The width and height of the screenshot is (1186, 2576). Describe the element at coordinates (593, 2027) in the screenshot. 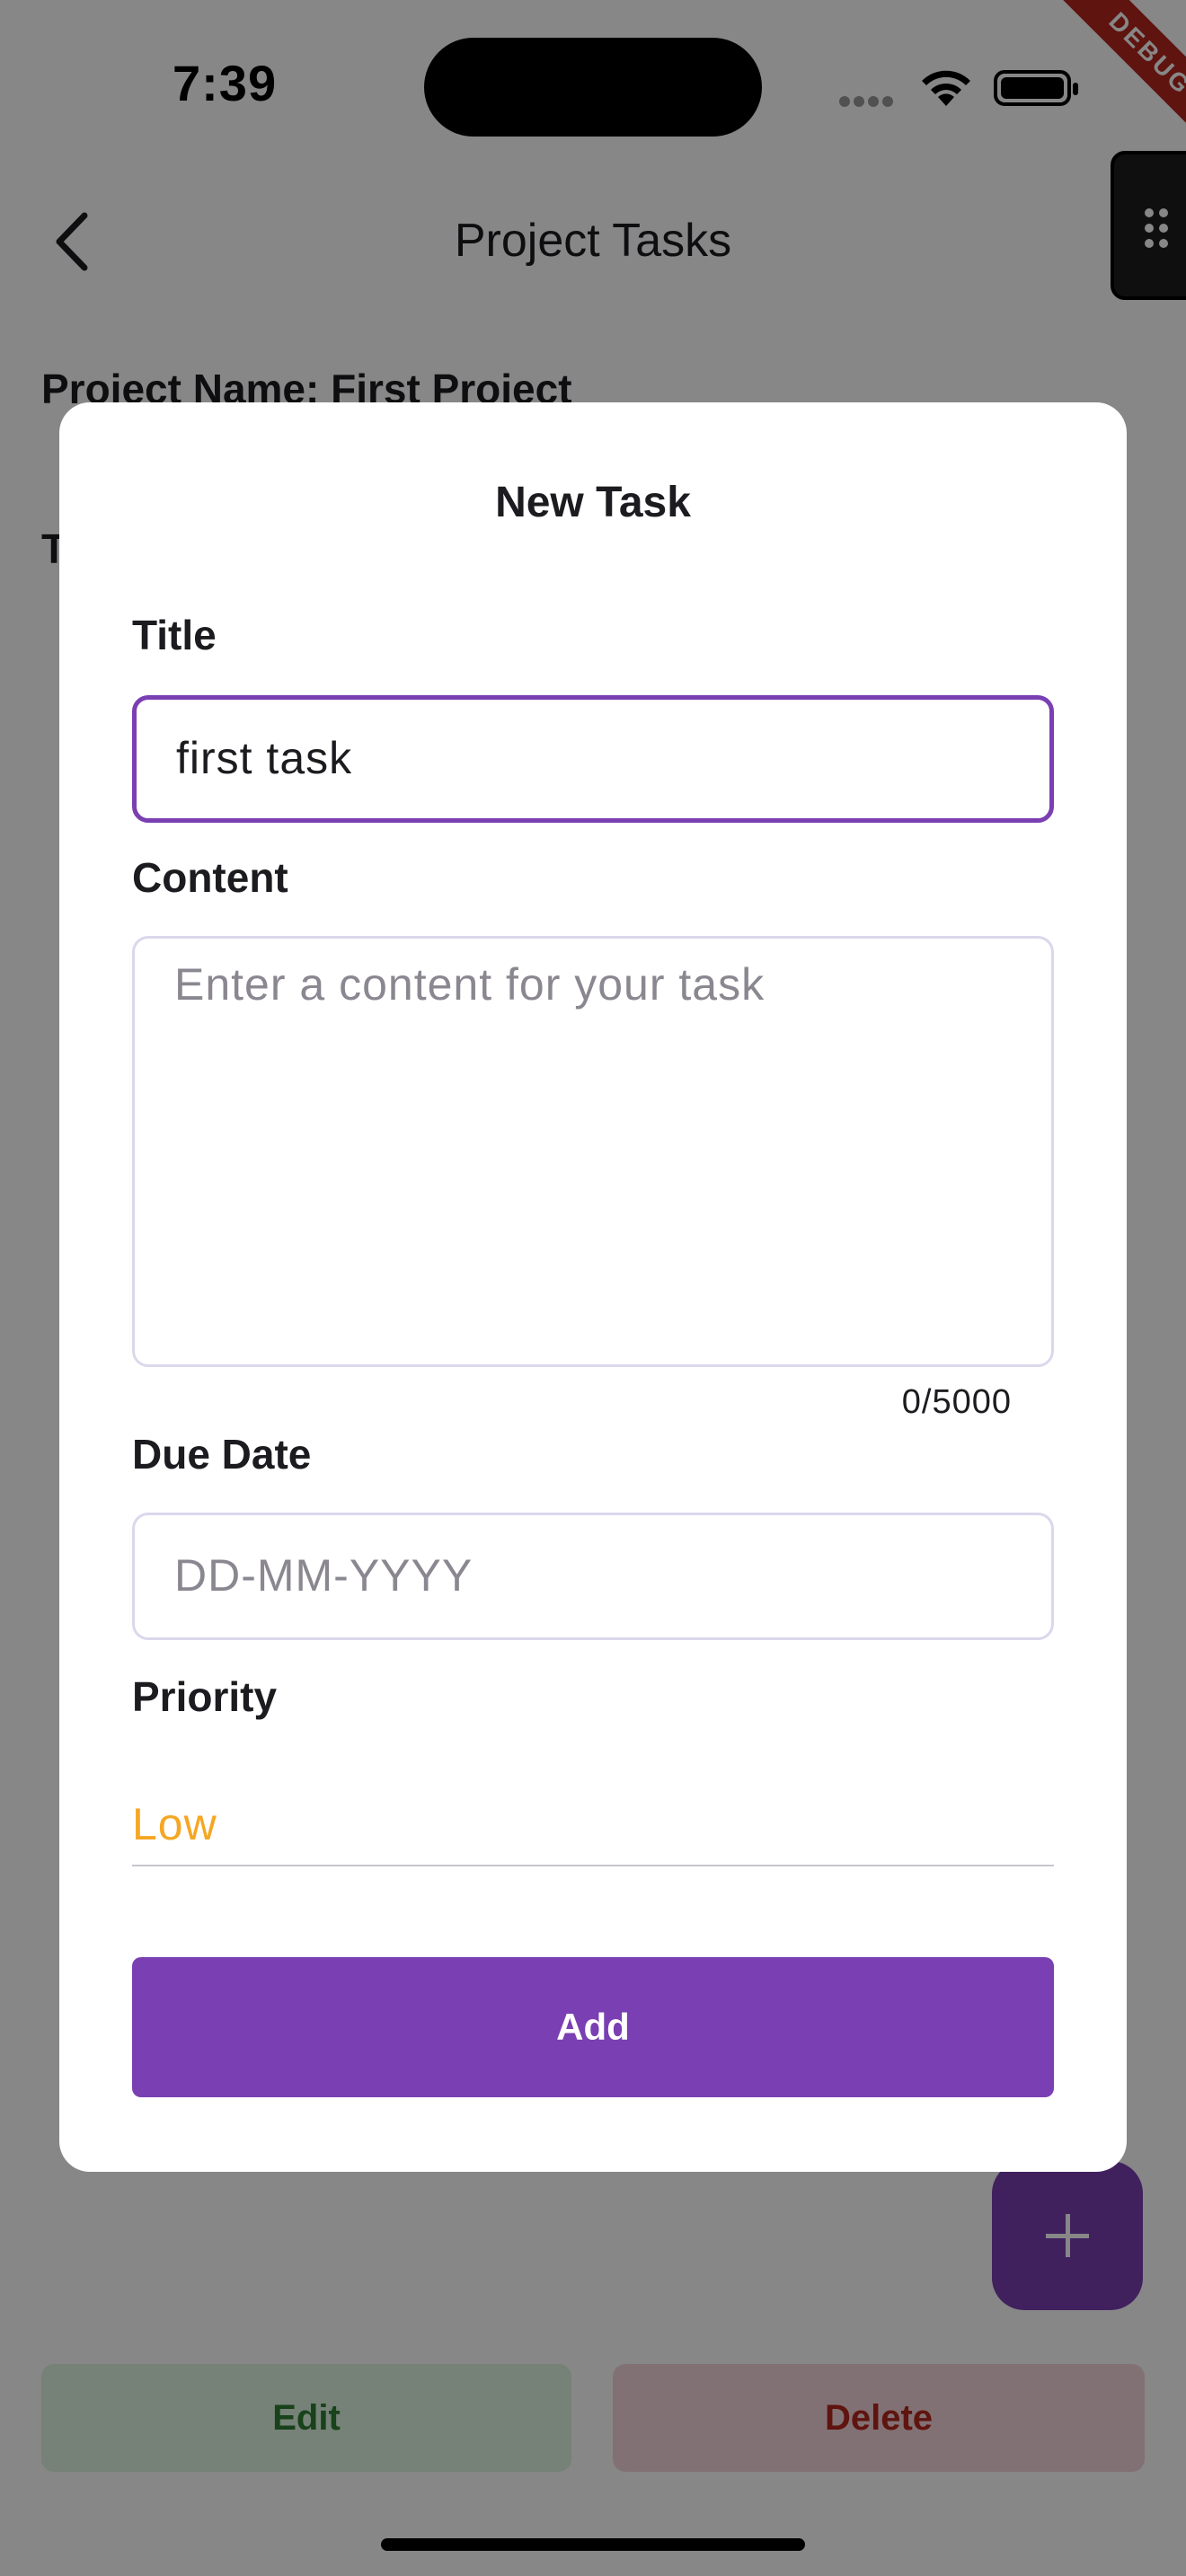

I see `add-button: Add` at that location.